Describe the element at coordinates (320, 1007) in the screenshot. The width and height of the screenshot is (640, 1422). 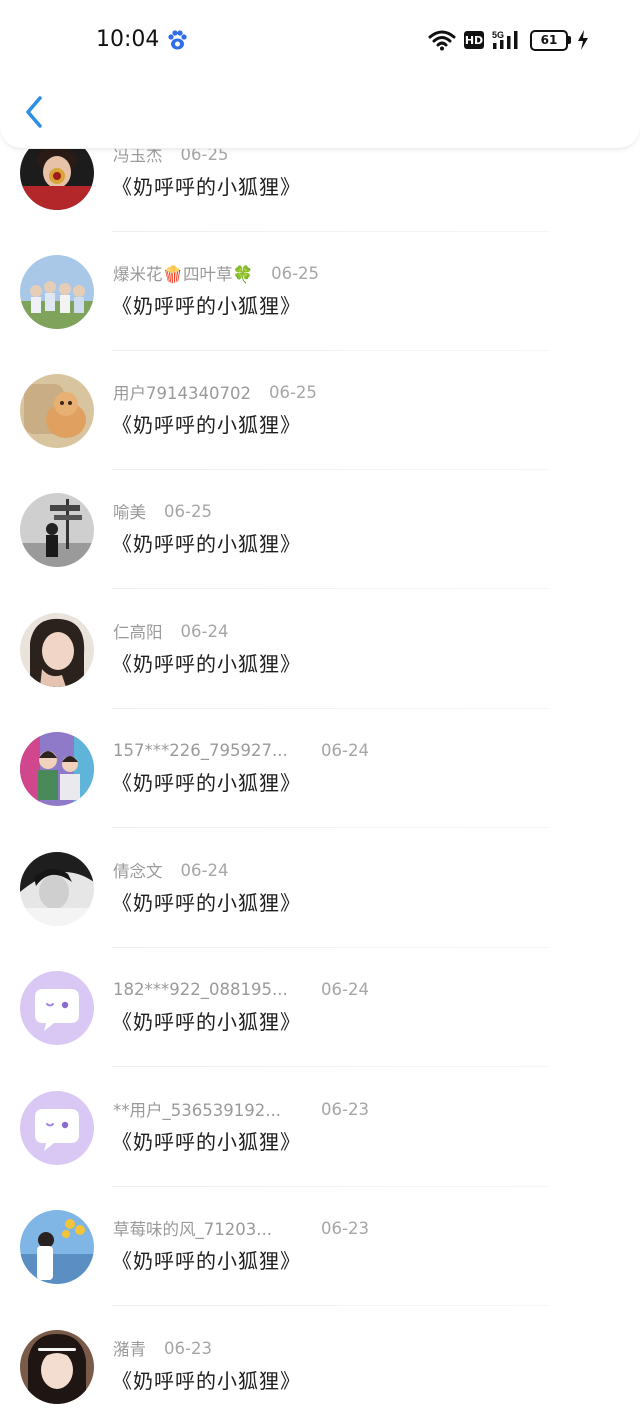
I see `list-item: 182***922_088195... 06-24 《奶呼呼的小狐狸》` at that location.